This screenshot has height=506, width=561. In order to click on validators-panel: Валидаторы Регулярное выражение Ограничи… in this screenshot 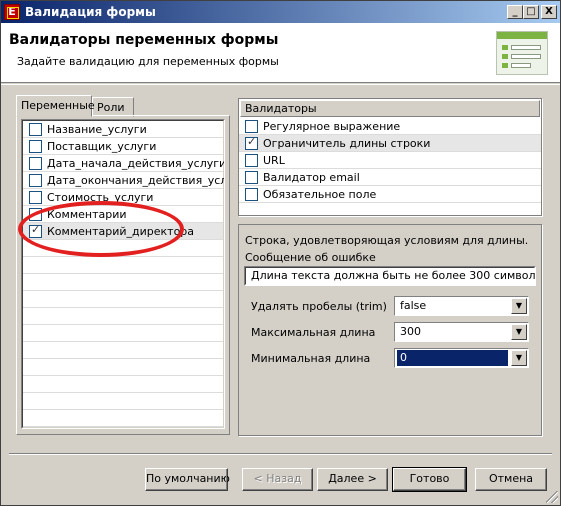, I will do `click(390, 157)`.